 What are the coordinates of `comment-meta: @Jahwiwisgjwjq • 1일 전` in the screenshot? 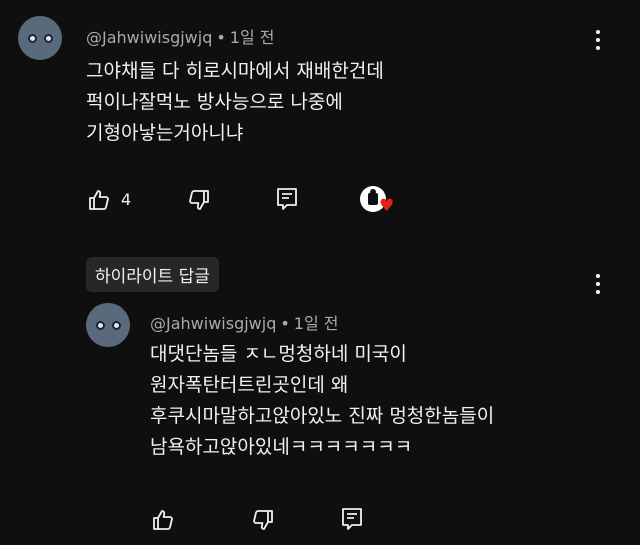 It's located at (180, 36).